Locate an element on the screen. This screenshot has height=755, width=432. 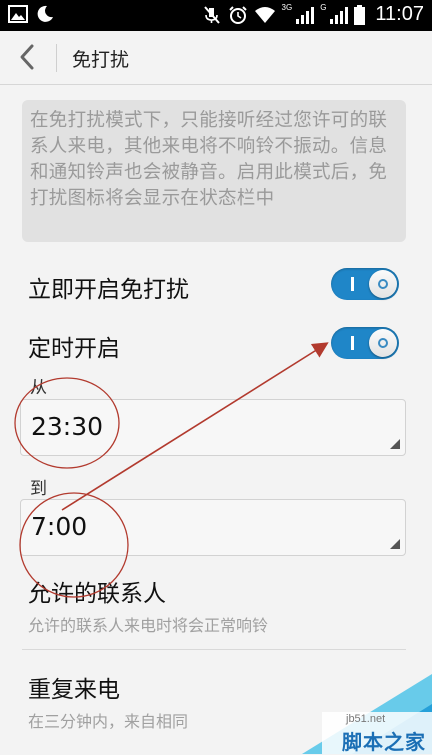
start-time-value: 23:30 is located at coordinates (67, 426).